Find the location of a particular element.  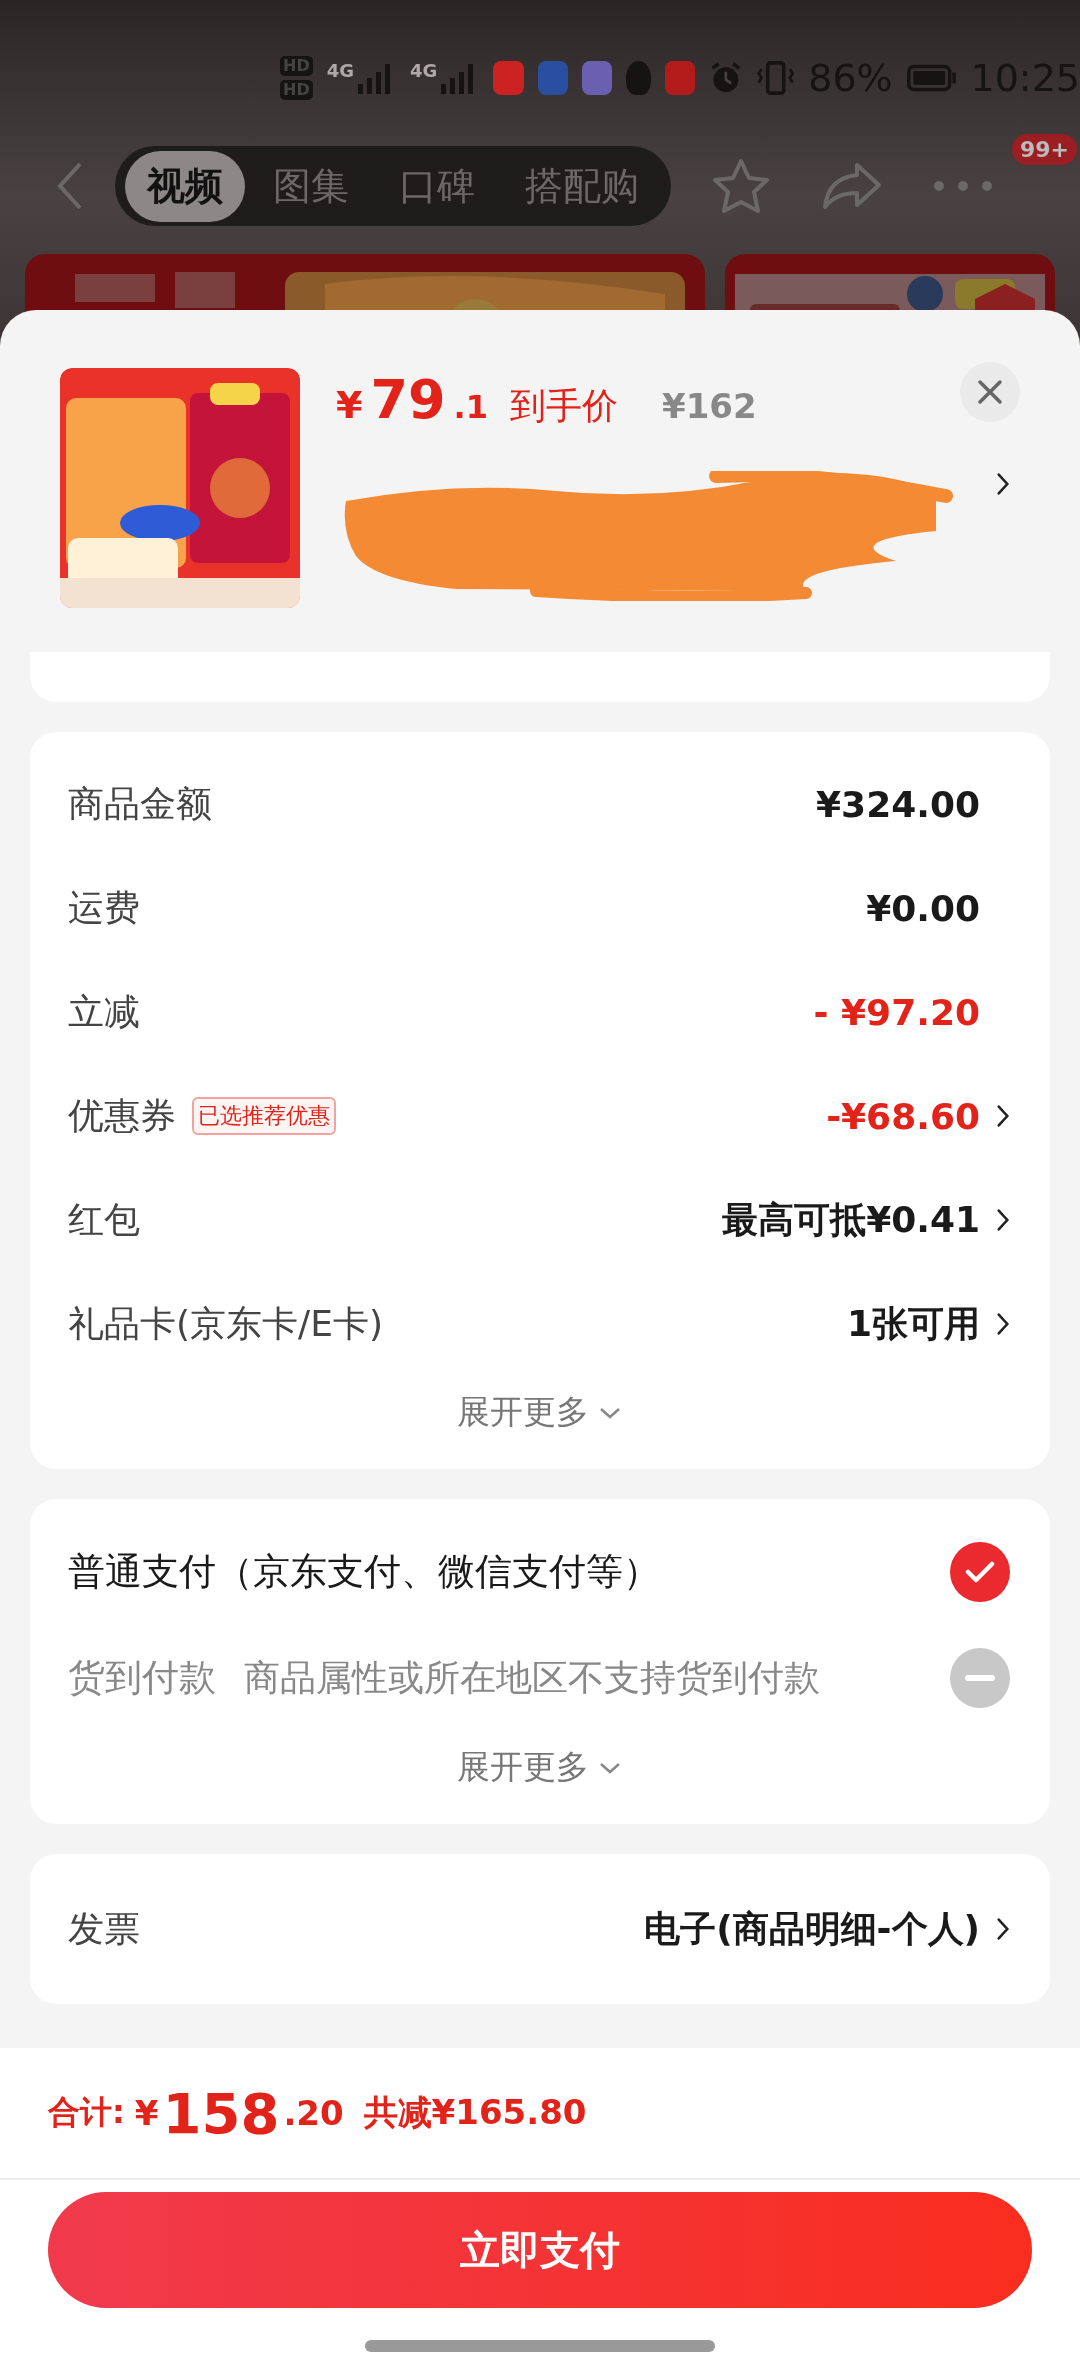

fee-value: 1张可用 is located at coordinates (913, 1324).